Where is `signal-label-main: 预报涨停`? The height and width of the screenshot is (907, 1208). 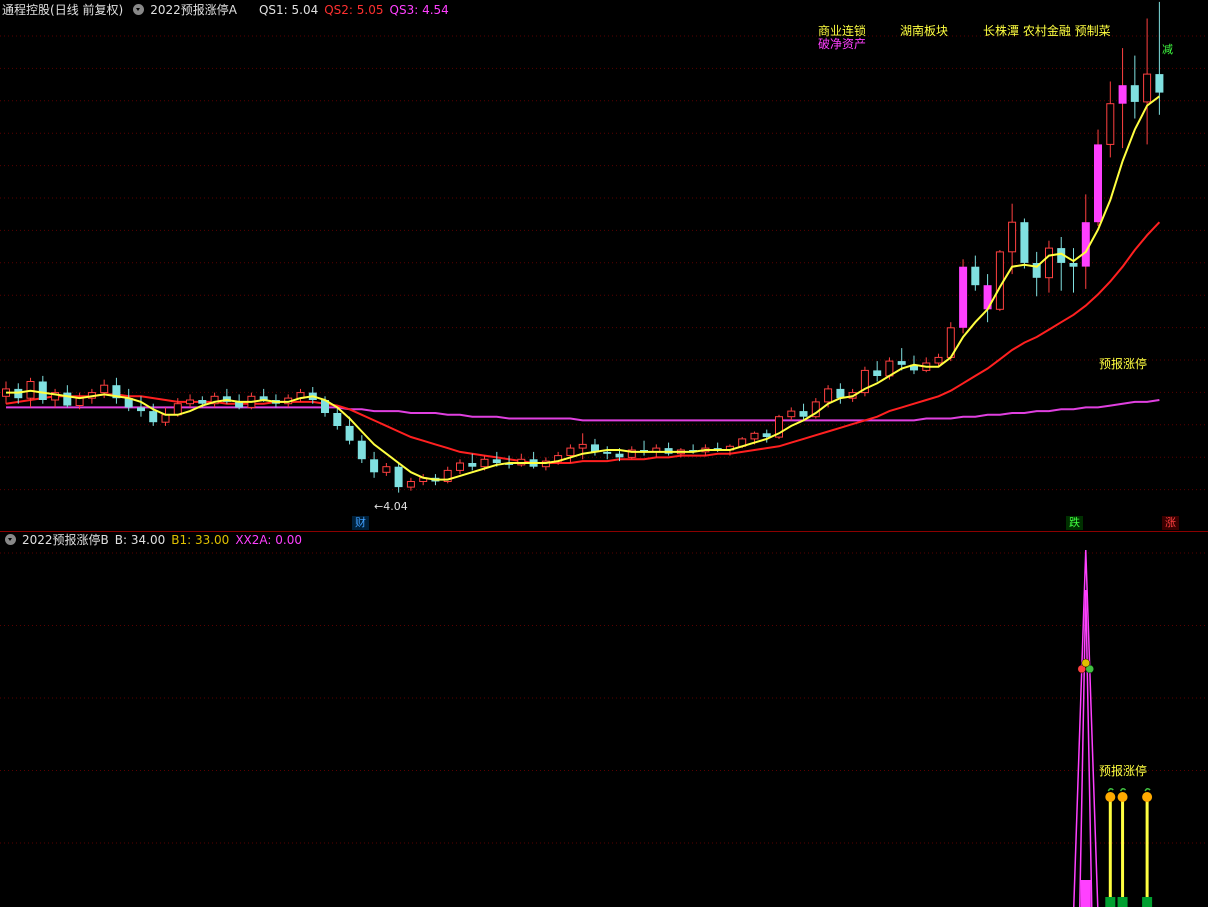 signal-label-main: 预报涨停 is located at coordinates (1123, 364).